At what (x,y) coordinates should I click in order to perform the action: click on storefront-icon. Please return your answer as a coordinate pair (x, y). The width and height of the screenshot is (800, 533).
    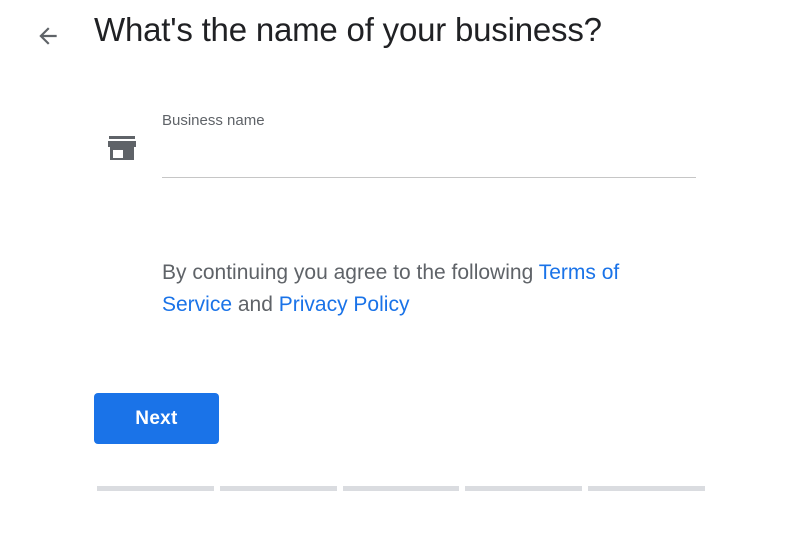
    Looking at the image, I should click on (122, 148).